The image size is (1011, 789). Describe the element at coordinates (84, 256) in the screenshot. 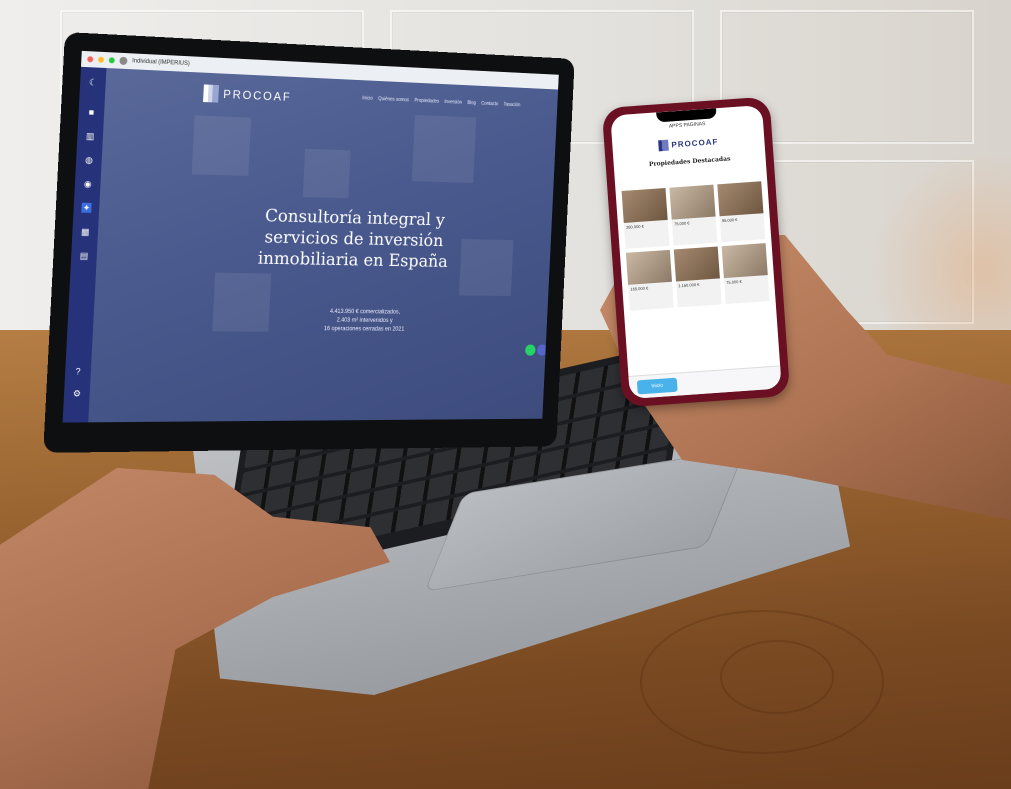

I see `doc-icon: ▤` at that location.